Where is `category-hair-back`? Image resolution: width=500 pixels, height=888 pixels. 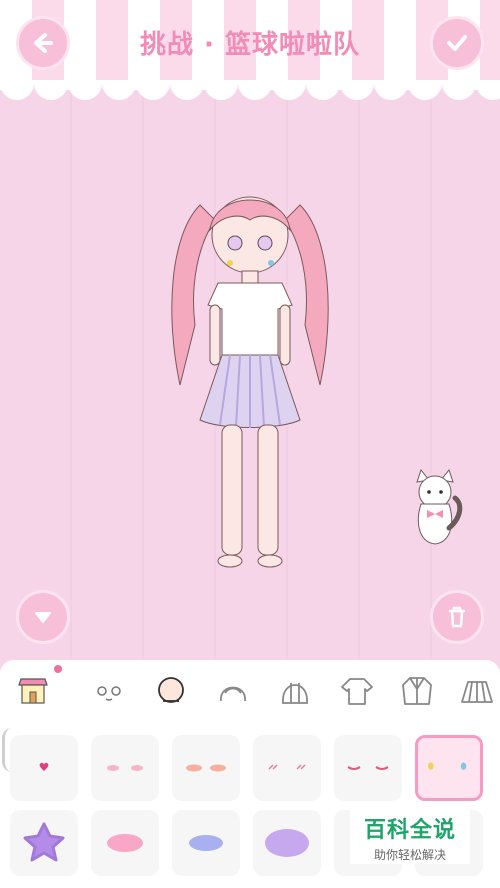 category-hair-back is located at coordinates (295, 691).